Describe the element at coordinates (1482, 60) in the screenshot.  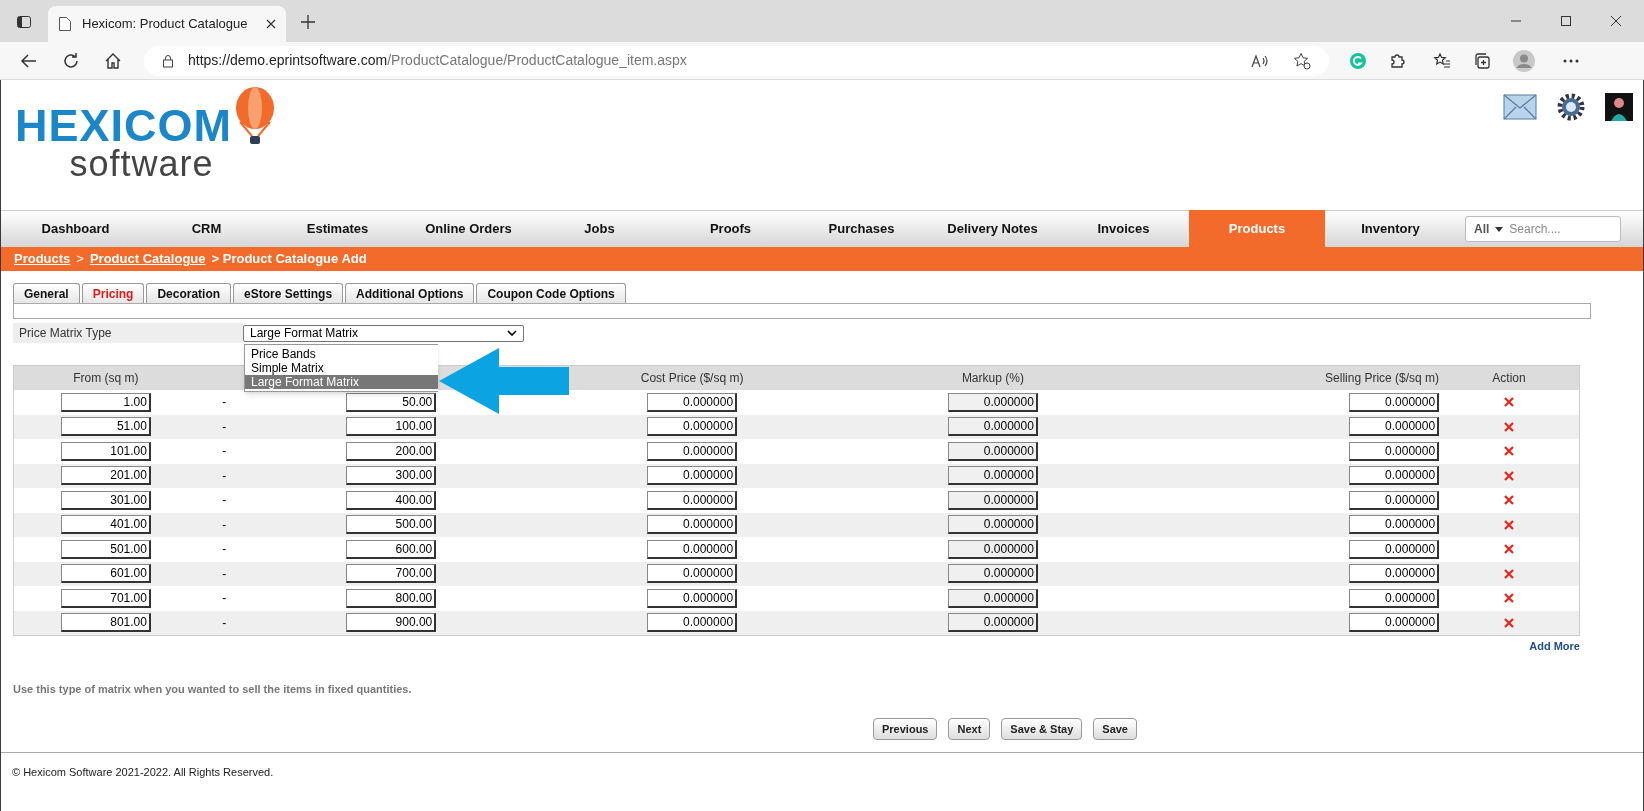
I see `collections-icon` at that location.